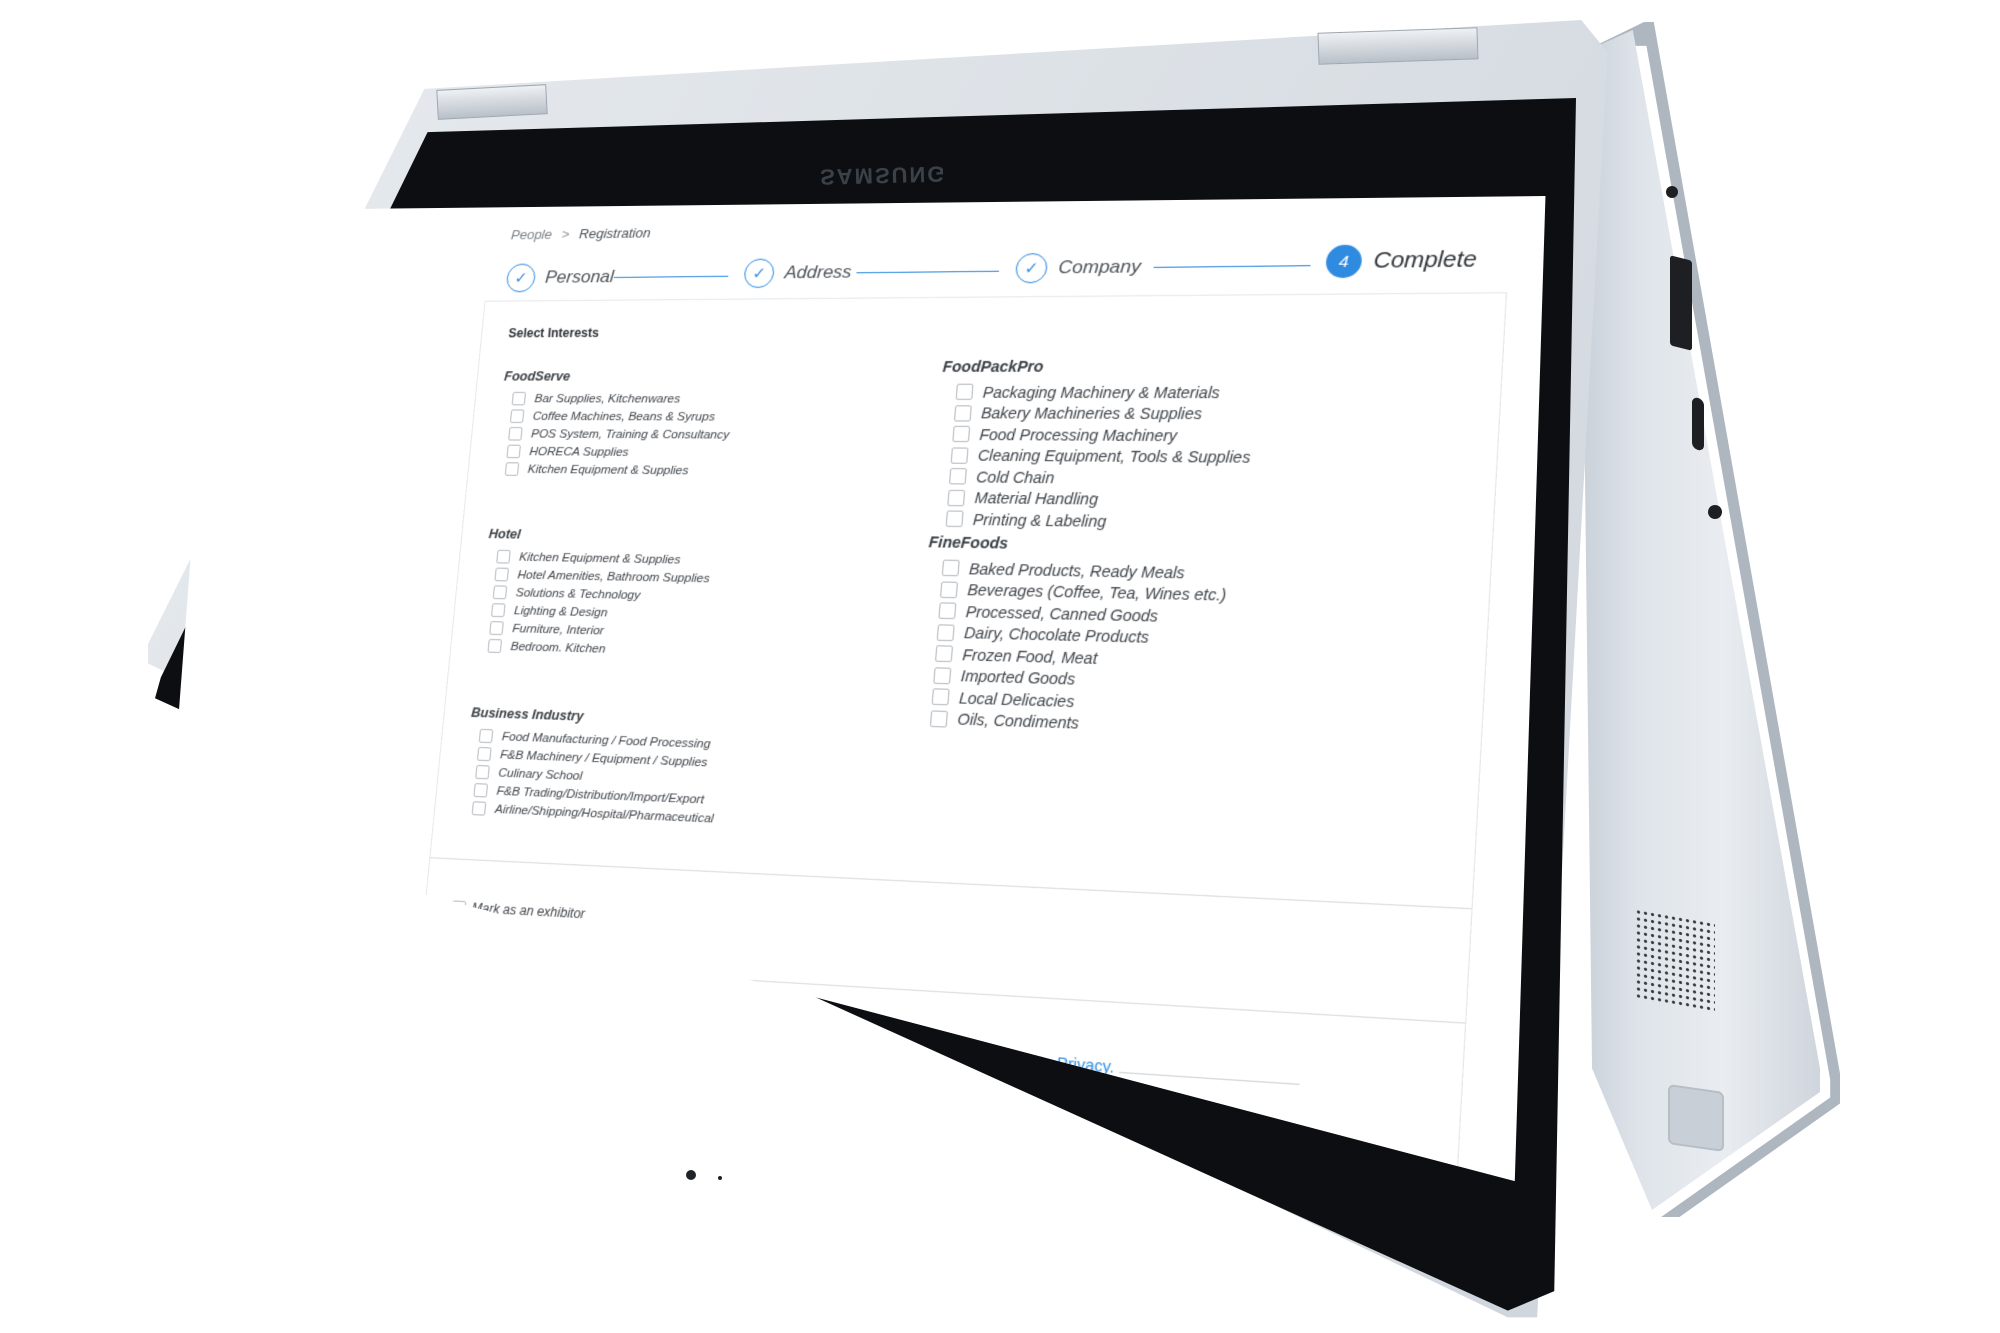 The image size is (2000, 1333). What do you see at coordinates (1209, 1078) in the screenshot?
I see `agreement-rule-right` at bounding box center [1209, 1078].